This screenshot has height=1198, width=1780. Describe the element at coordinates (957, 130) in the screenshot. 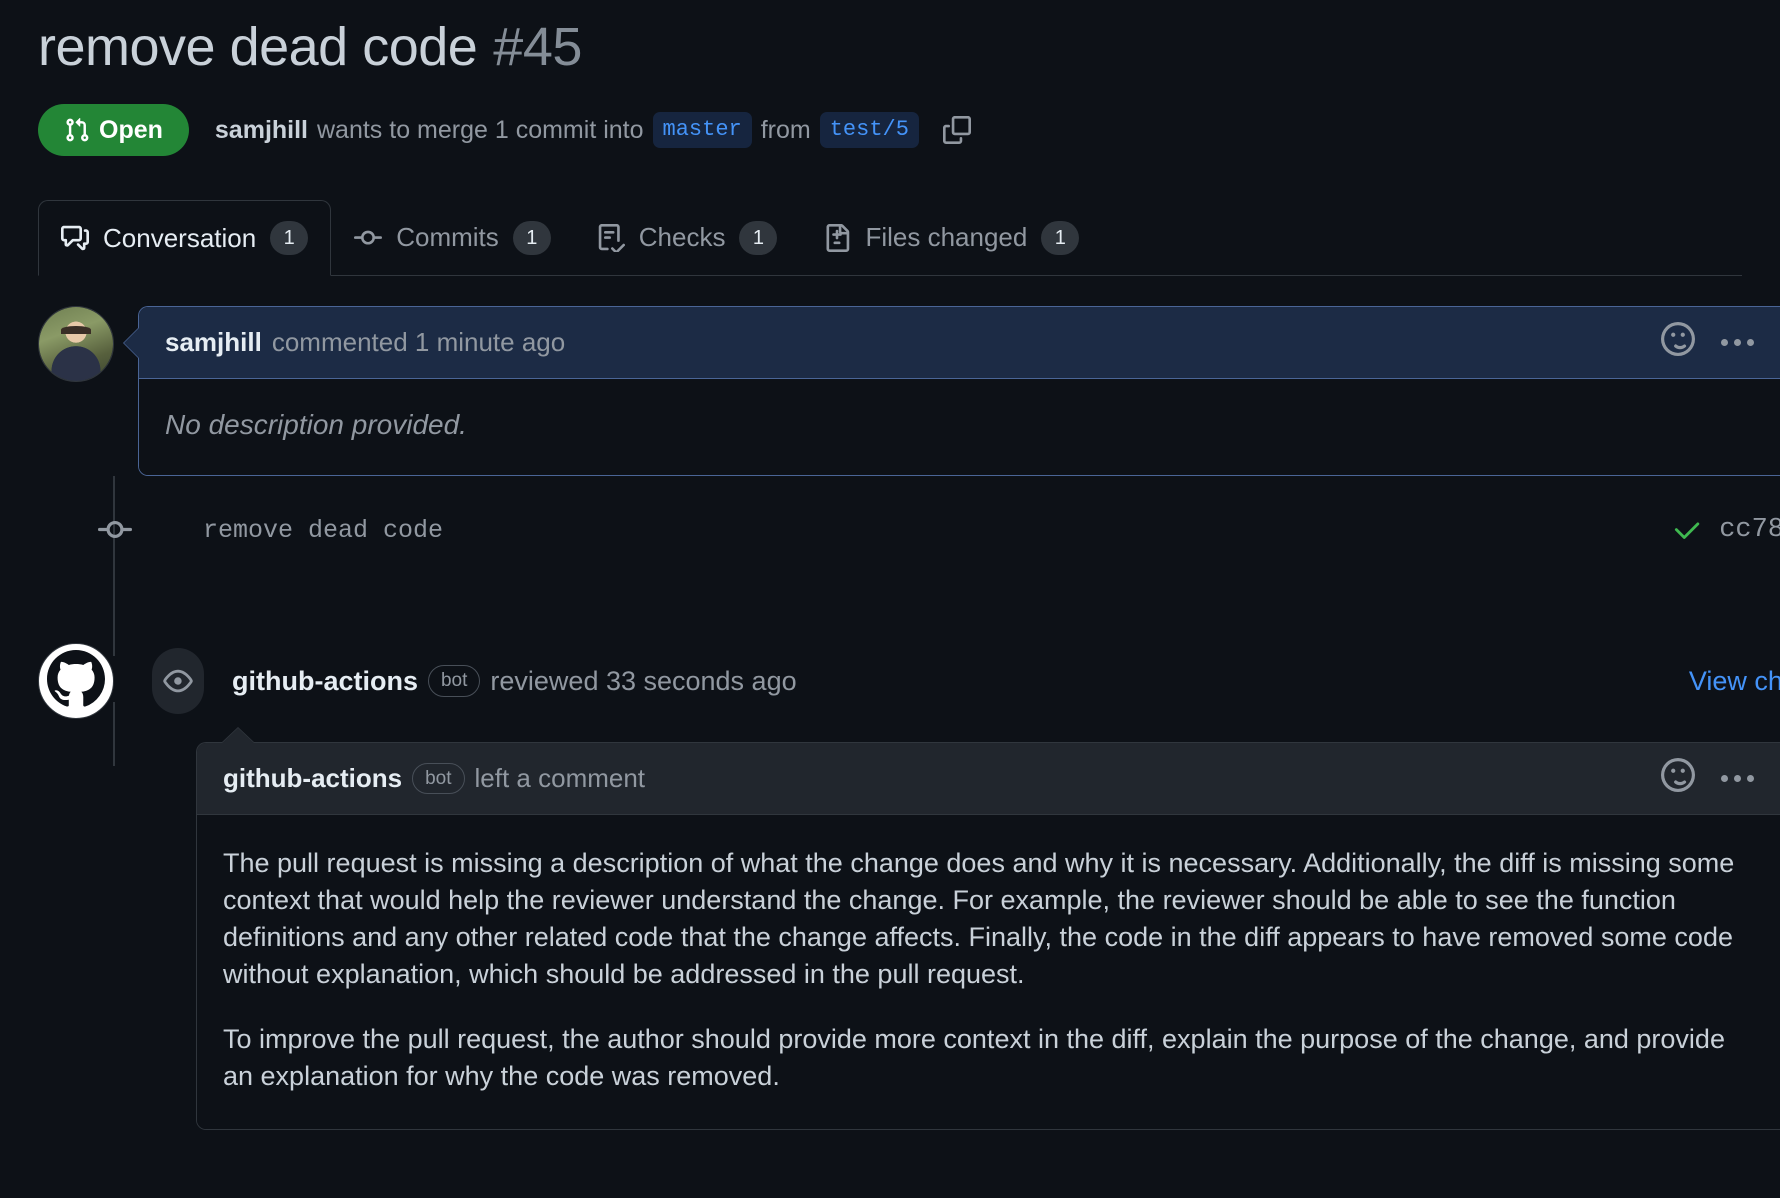

I see `copy-icon` at that location.